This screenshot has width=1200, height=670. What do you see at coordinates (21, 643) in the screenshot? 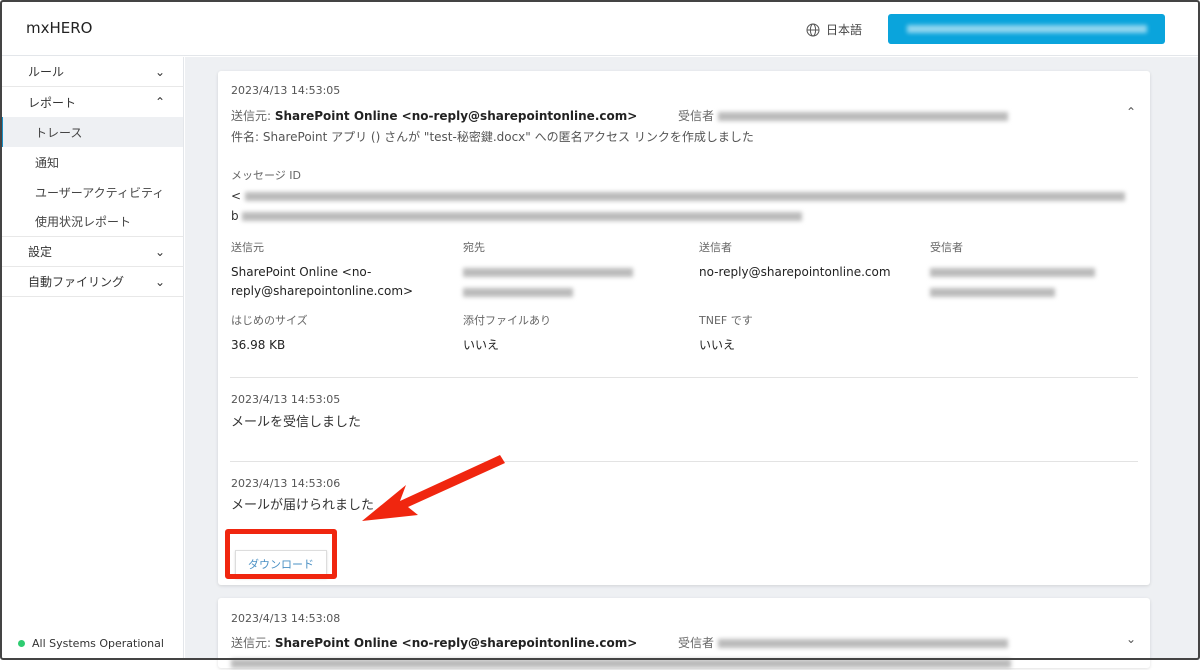
I see `status-dot-icon` at bounding box center [21, 643].